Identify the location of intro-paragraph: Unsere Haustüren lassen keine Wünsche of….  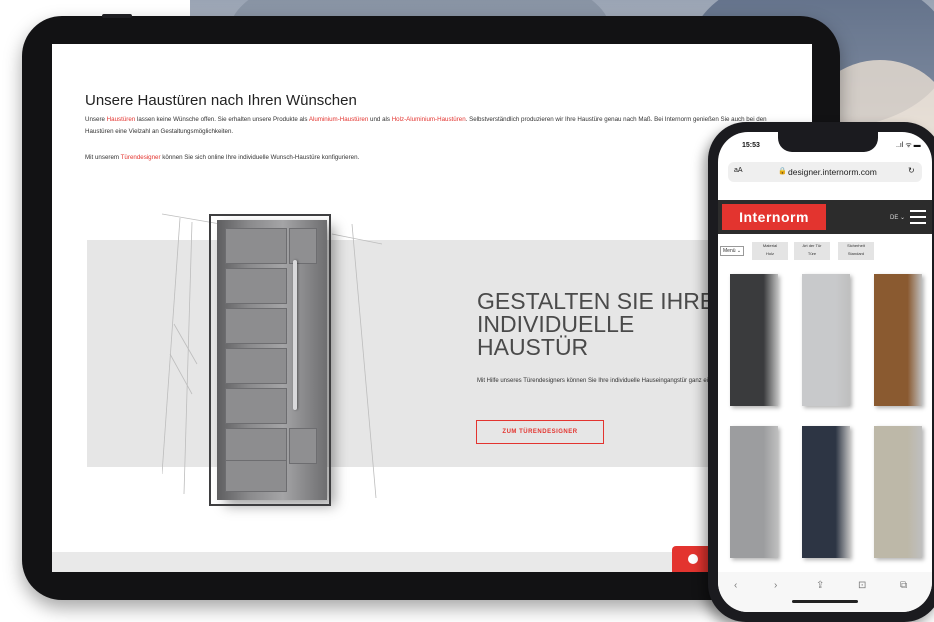
(430, 126).